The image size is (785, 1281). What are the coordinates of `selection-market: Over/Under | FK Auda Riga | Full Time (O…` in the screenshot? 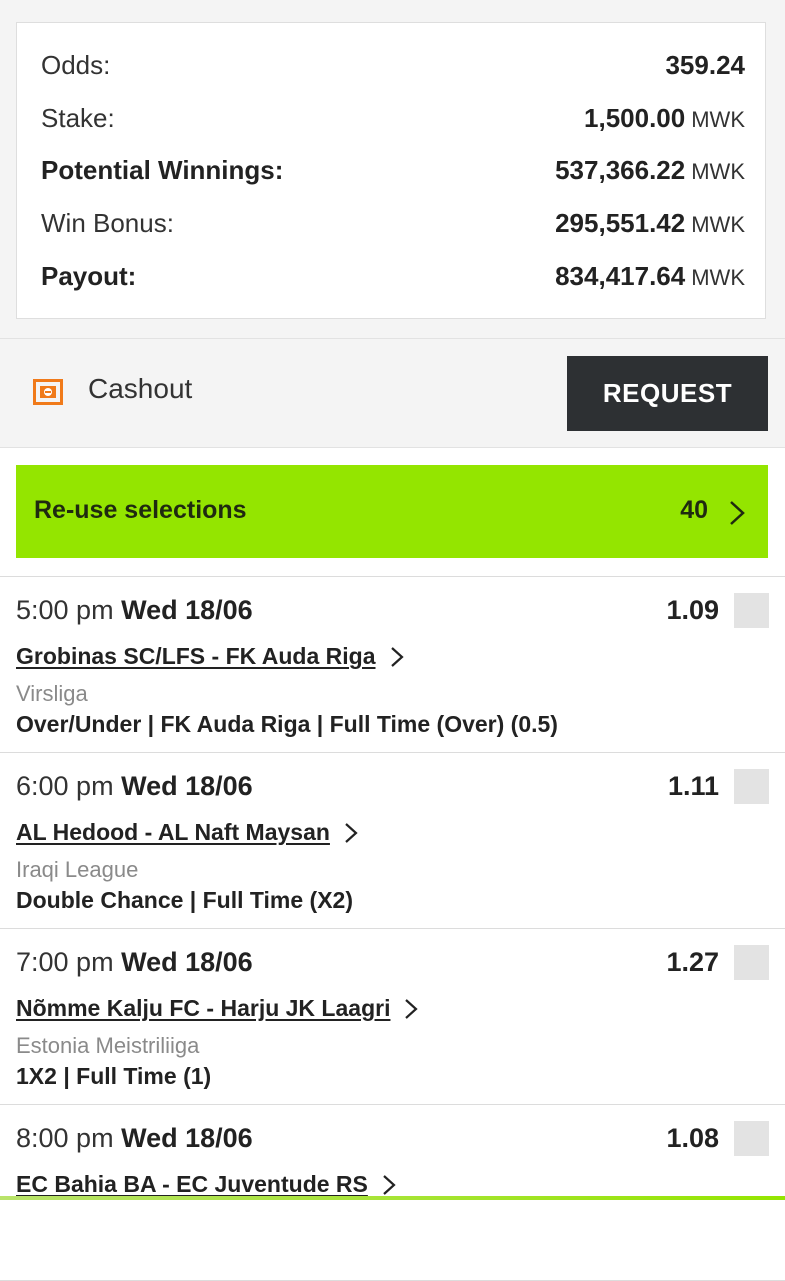 It's located at (287, 724).